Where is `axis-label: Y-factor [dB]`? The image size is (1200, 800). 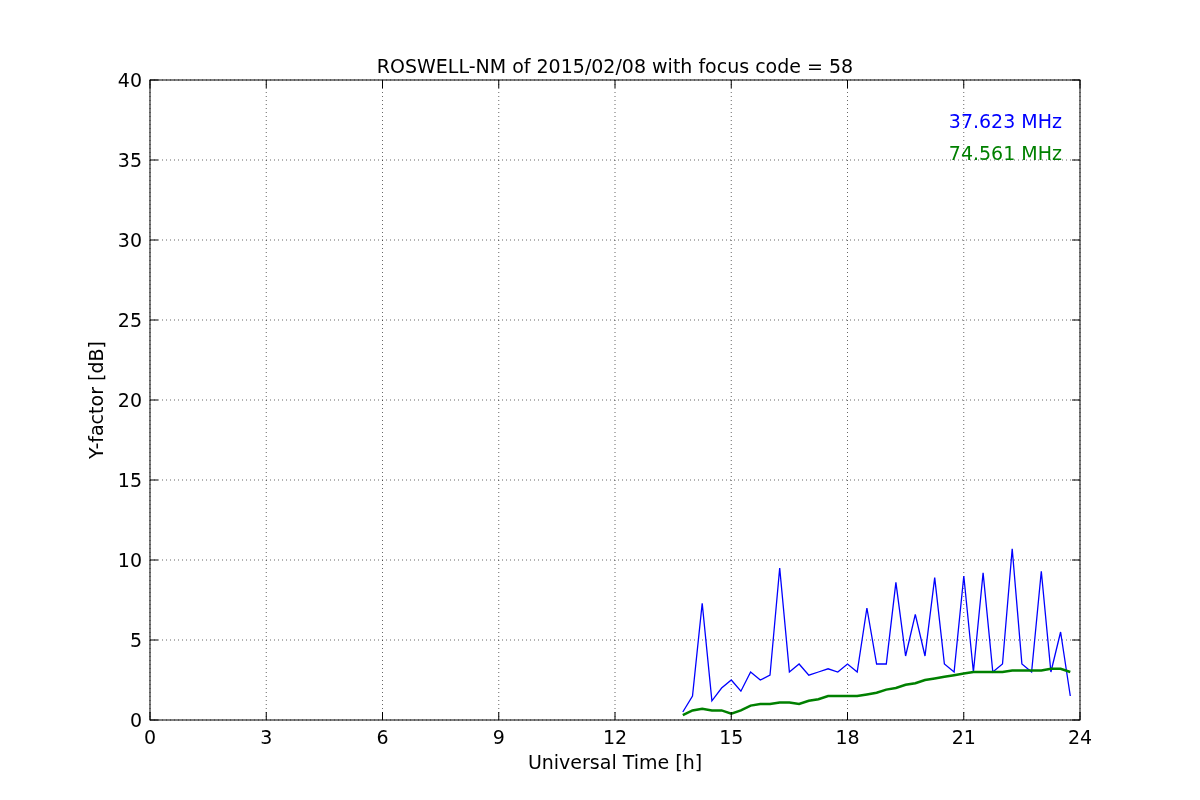 axis-label: Y-factor [dB] is located at coordinates (96, 400).